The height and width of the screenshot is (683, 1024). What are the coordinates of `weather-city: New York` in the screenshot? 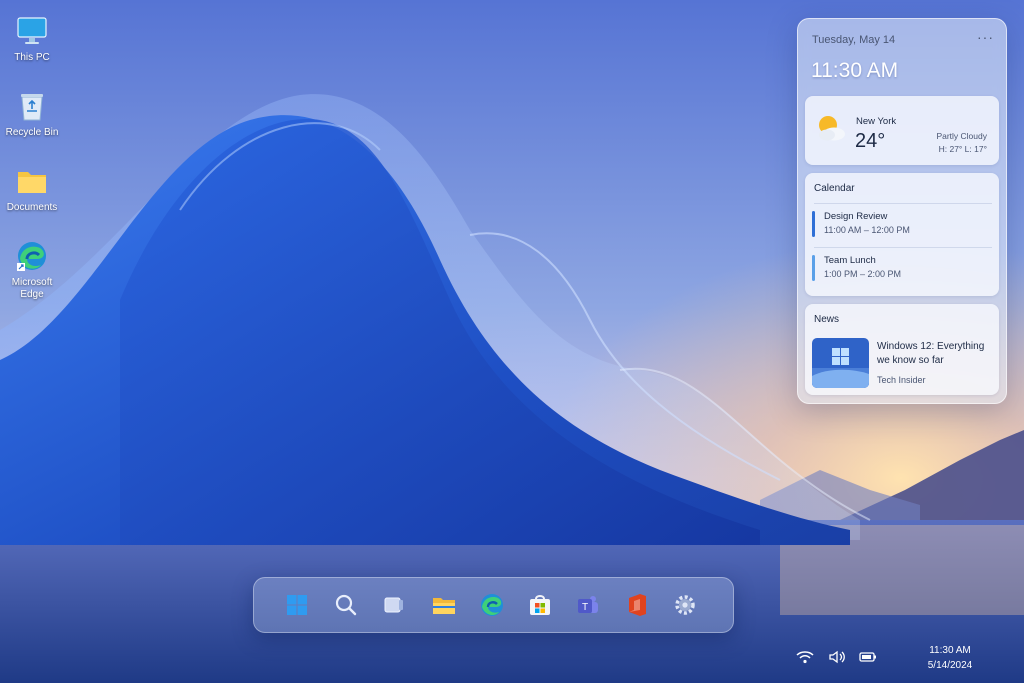 It's located at (876, 121).